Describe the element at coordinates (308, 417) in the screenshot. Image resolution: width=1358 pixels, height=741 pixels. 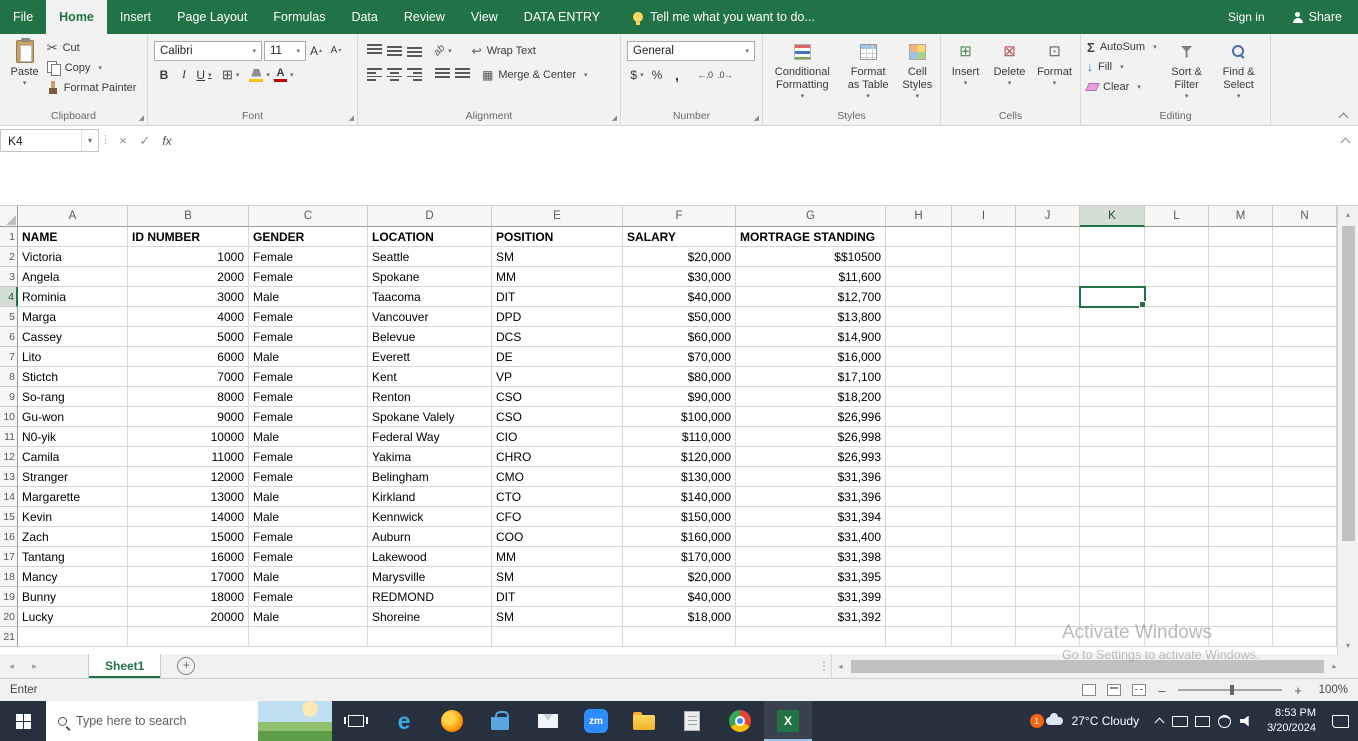
I see `cell-C10: Female` at that location.